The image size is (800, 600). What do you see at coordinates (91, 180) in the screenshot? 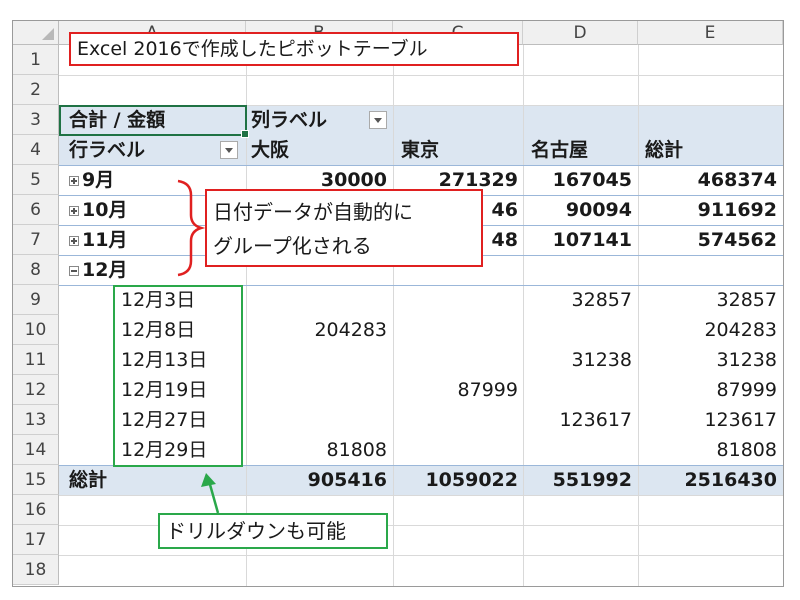
I see `month-row-label: 9月` at bounding box center [91, 180].